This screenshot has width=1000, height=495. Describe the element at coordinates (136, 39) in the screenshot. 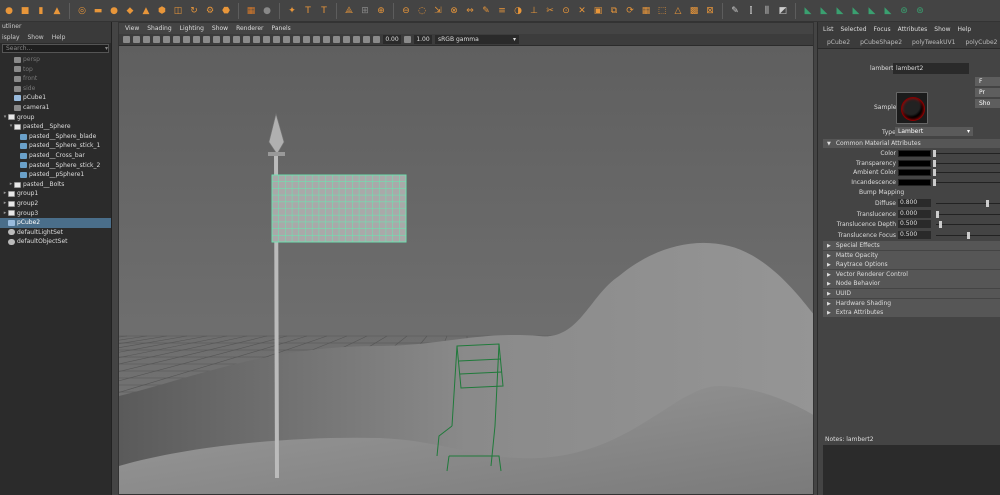

I see `camera-attributes-icon` at that location.